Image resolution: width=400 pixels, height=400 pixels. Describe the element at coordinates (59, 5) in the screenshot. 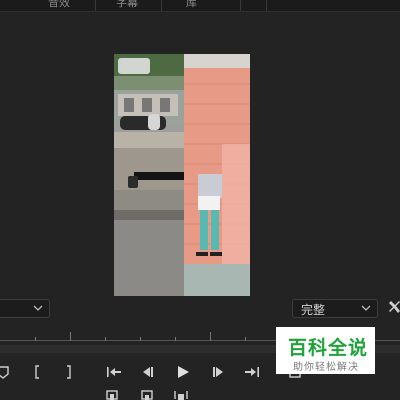

I see `menu-item-audio: 音效` at that location.